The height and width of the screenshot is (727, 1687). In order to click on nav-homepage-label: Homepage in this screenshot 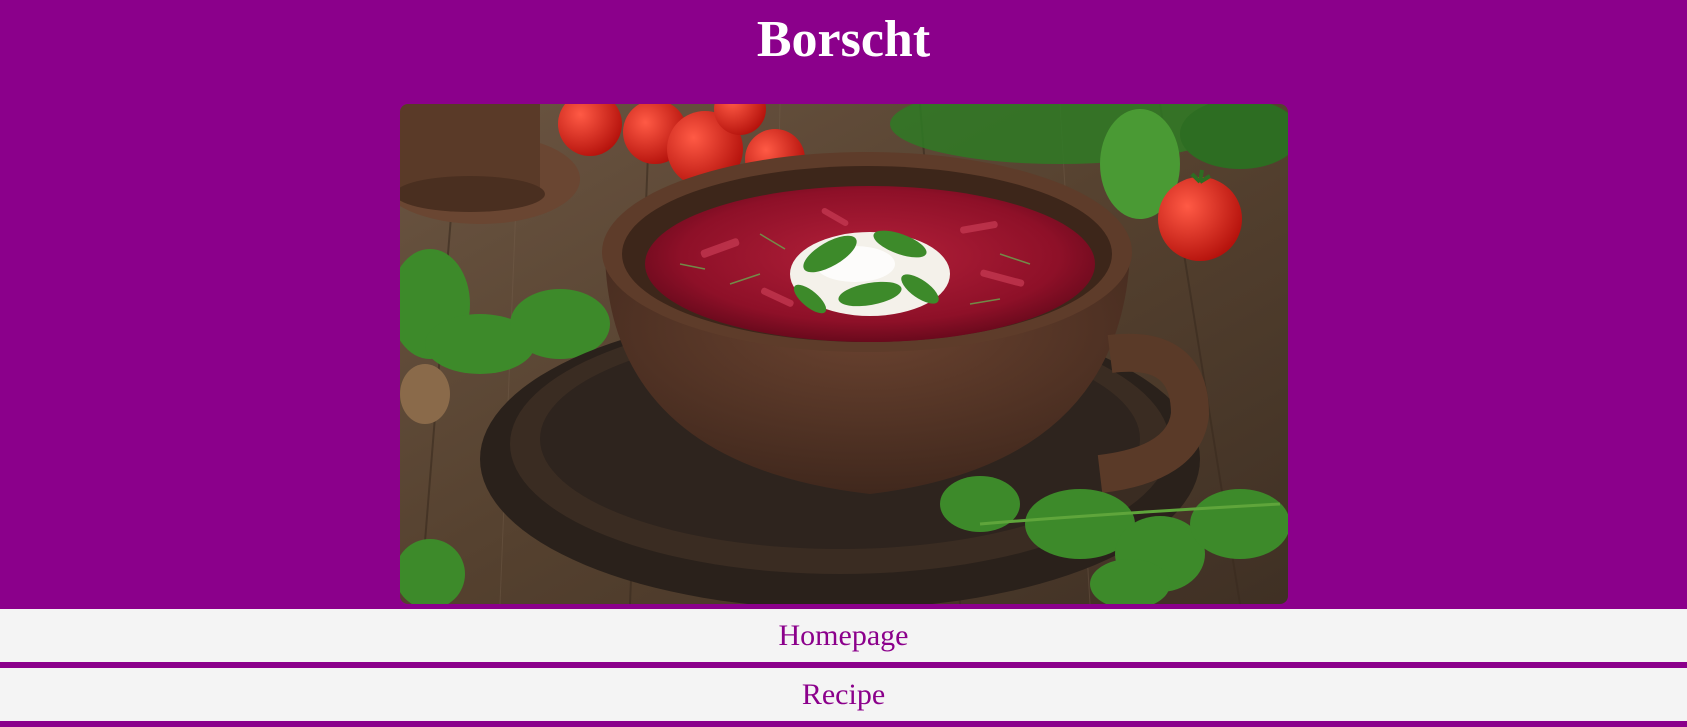, I will do `click(843, 635)`.